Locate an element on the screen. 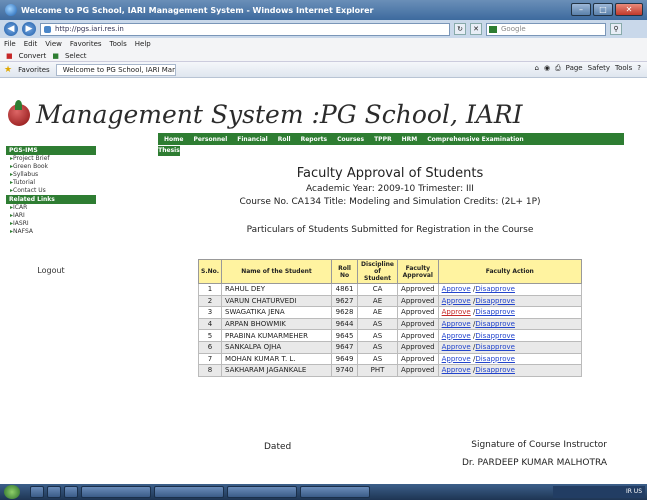 This screenshot has height=500, width=647. sidebar-item-syllabus: Syllabus is located at coordinates (51, 175).